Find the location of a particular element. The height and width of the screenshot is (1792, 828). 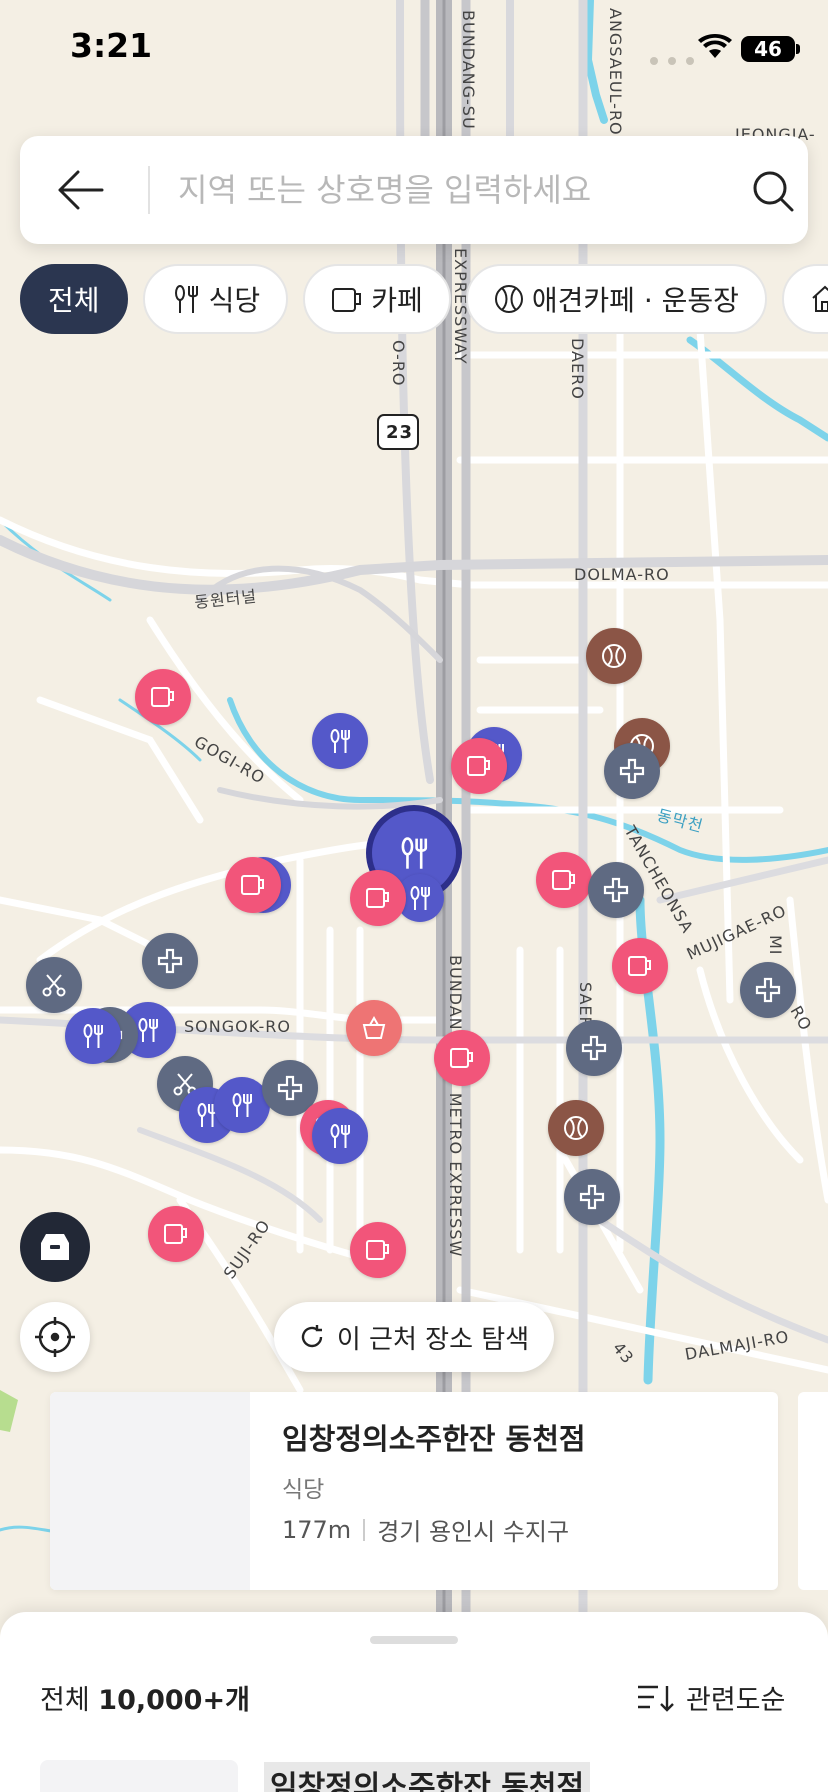

search-input is located at coordinates (458, 190).